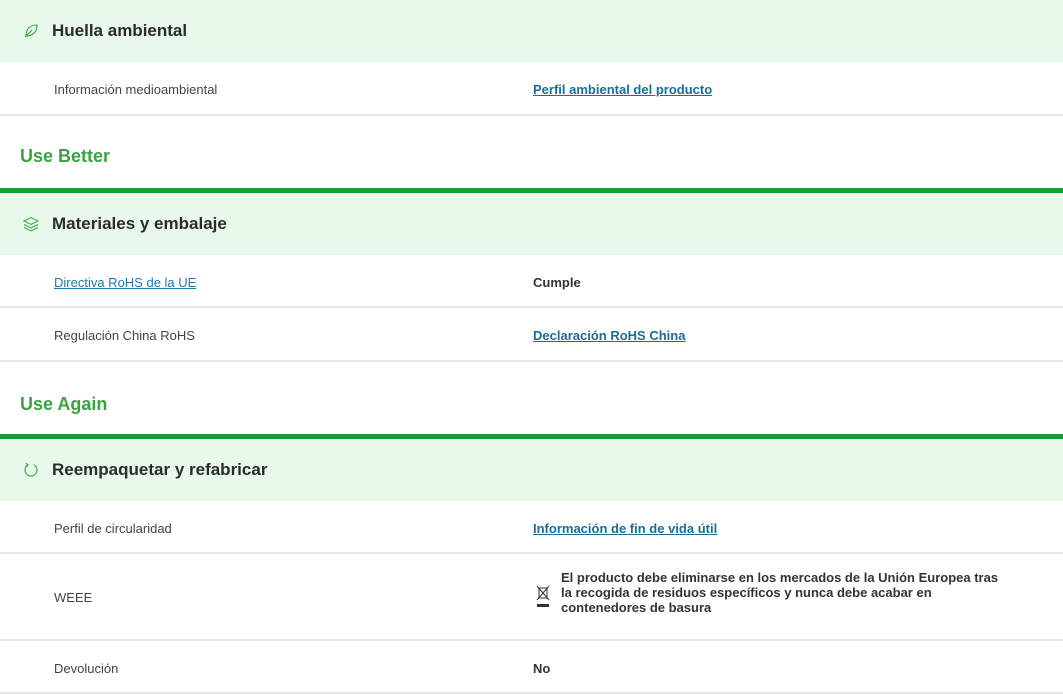 The height and width of the screenshot is (694, 1063). What do you see at coordinates (160, 469) in the screenshot?
I see `repackage-remanufacture-title: Reempaquetar y refabricar` at bounding box center [160, 469].